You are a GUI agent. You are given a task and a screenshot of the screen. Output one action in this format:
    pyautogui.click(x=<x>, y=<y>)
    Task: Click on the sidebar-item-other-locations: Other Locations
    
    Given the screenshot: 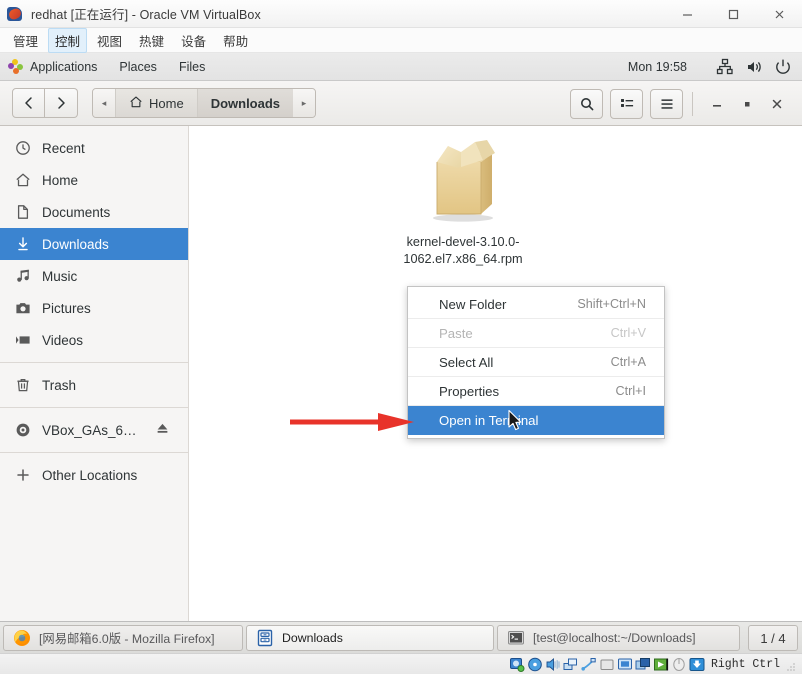 What is the action you would take?
    pyautogui.click(x=94, y=475)
    